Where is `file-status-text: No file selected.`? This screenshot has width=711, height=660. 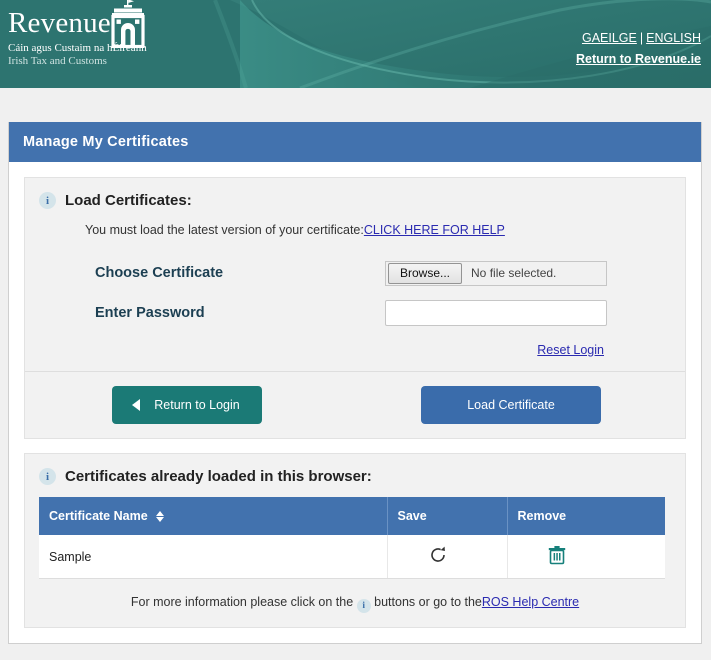
file-status-text: No file selected. is located at coordinates (514, 273).